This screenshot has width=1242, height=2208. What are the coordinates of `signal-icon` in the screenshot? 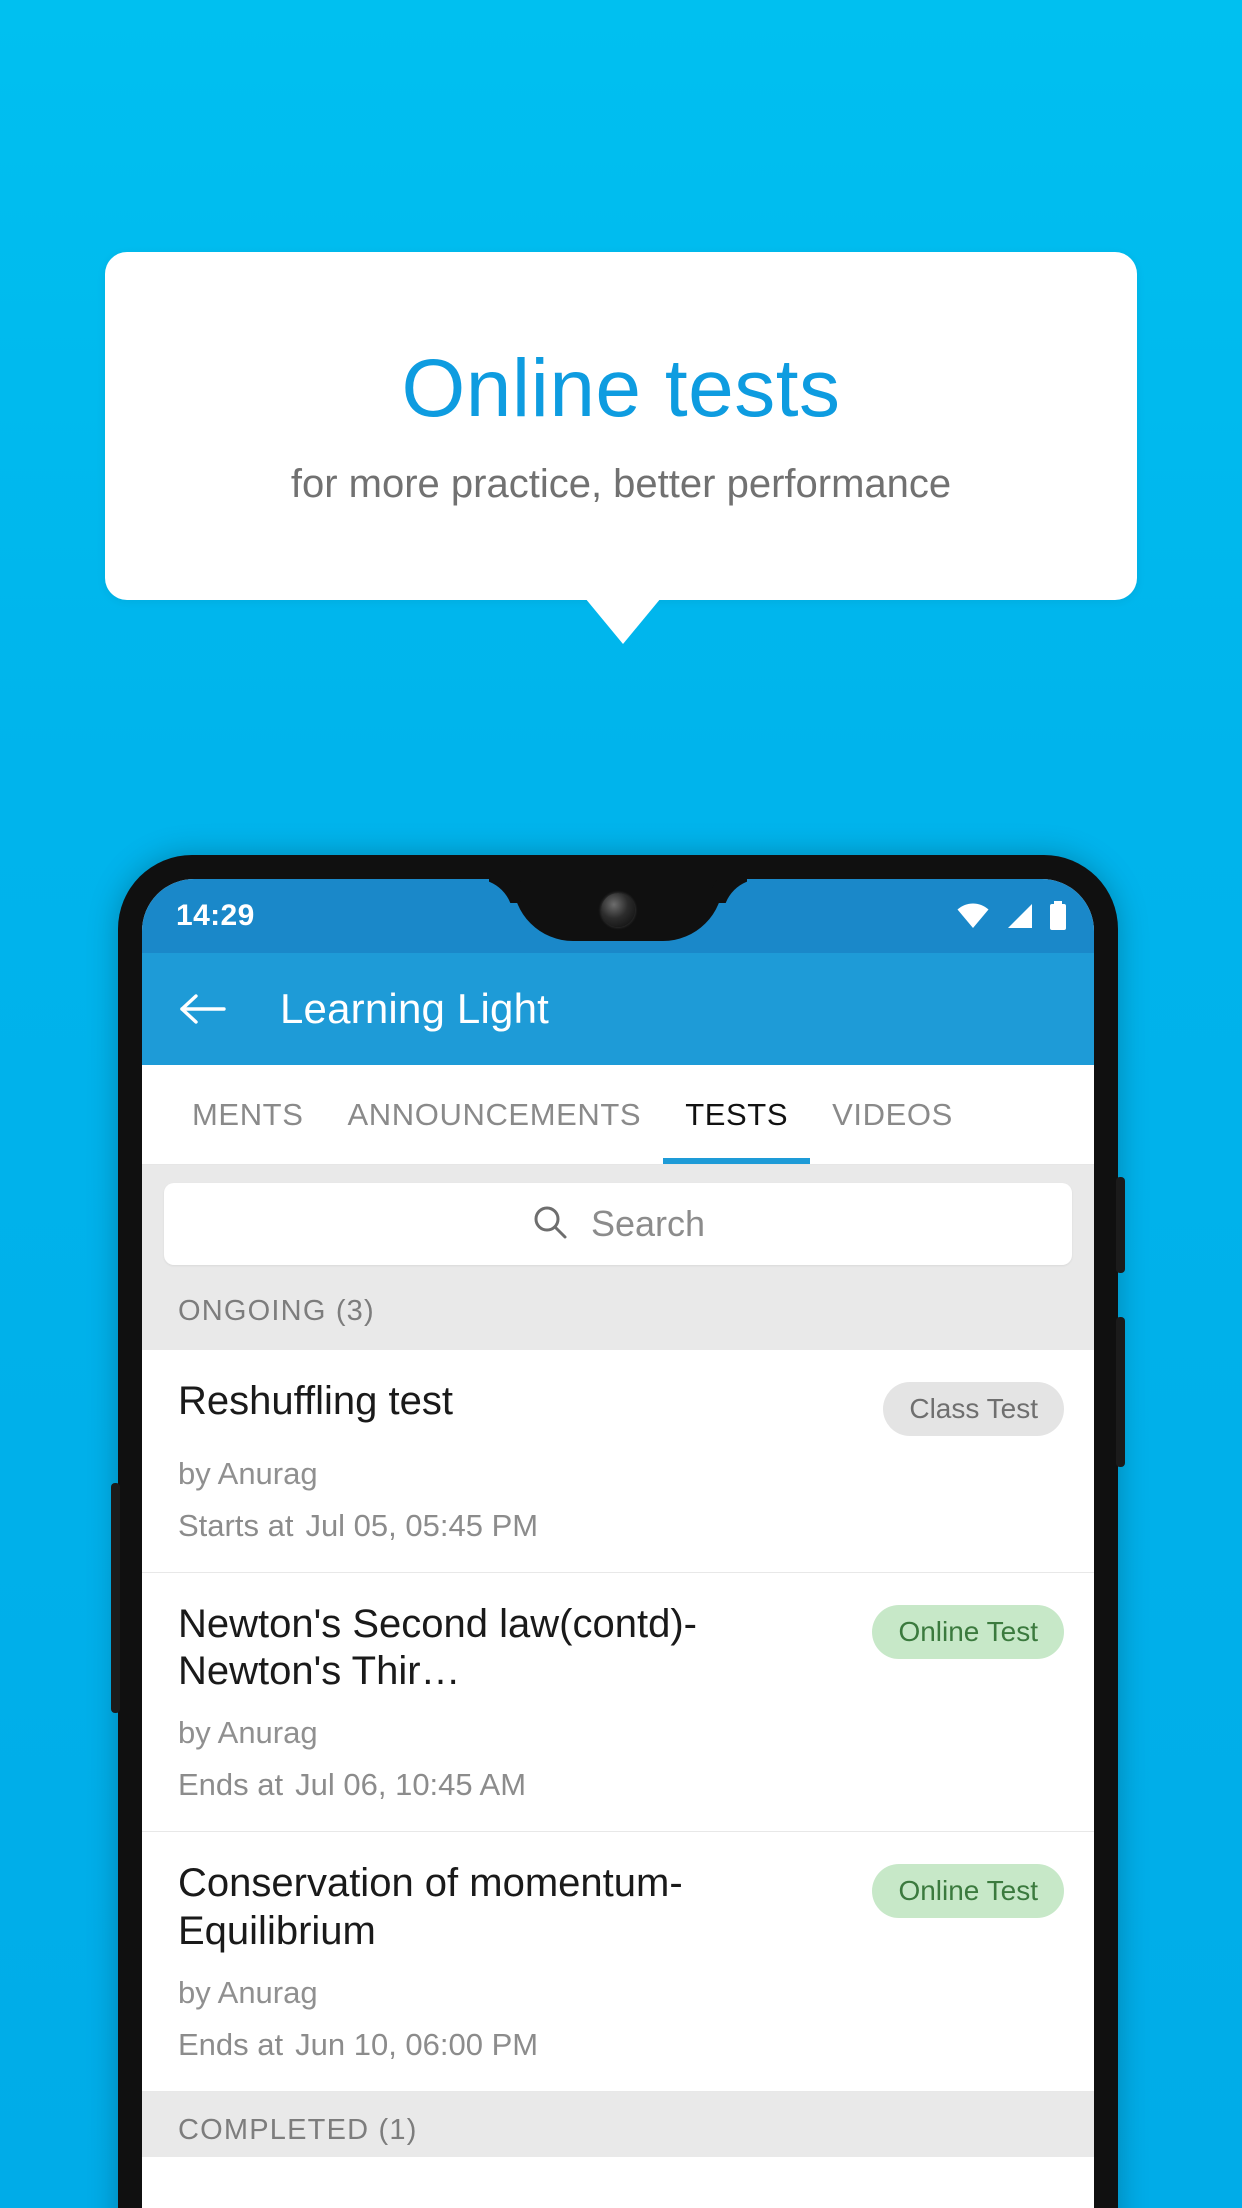 It's located at (1019, 916).